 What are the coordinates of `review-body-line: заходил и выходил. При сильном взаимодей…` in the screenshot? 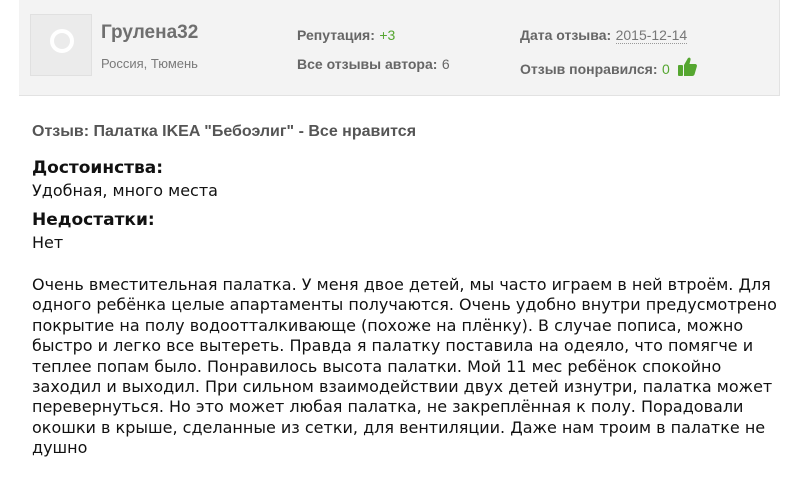 It's located at (402, 387).